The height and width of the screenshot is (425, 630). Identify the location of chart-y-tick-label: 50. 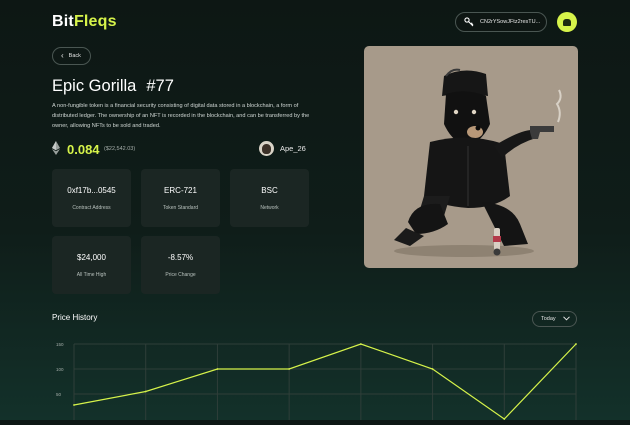
(59, 394).